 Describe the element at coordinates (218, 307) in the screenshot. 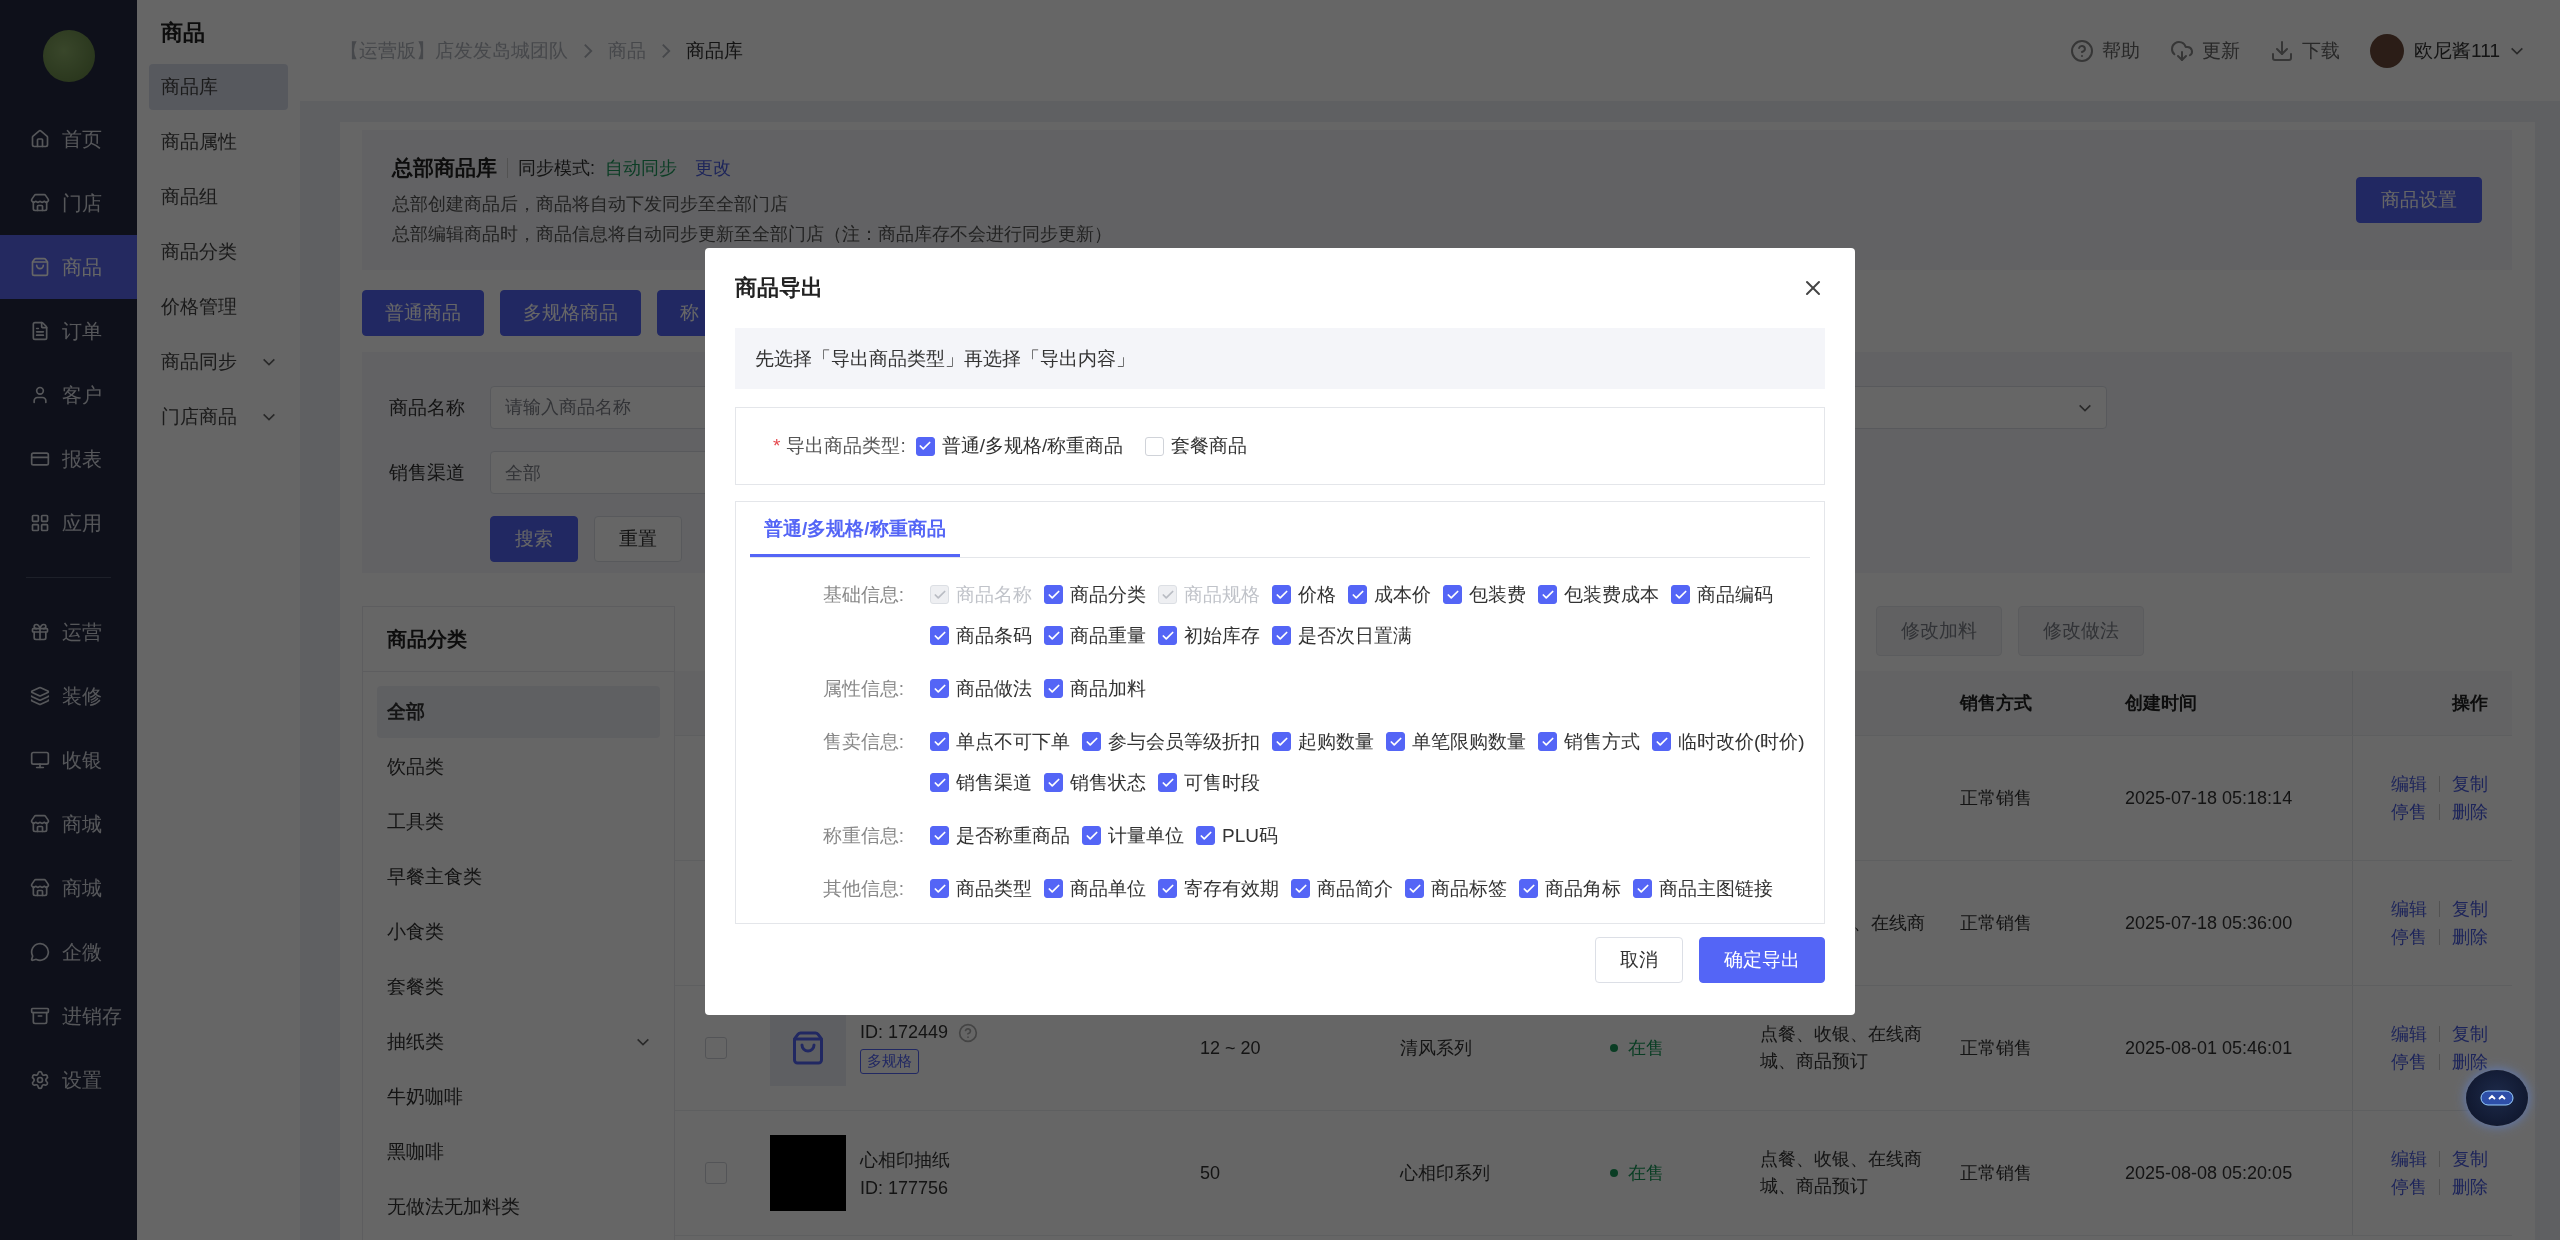

I see `submenu-item: 价格管理` at that location.